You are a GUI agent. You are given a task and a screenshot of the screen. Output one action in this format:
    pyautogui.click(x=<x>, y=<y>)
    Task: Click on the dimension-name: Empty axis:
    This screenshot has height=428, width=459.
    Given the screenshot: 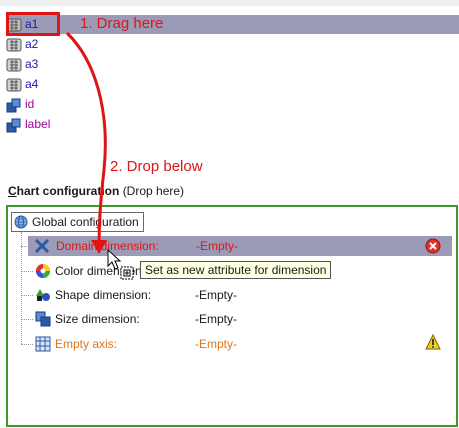 What is the action you would take?
    pyautogui.click(x=86, y=344)
    